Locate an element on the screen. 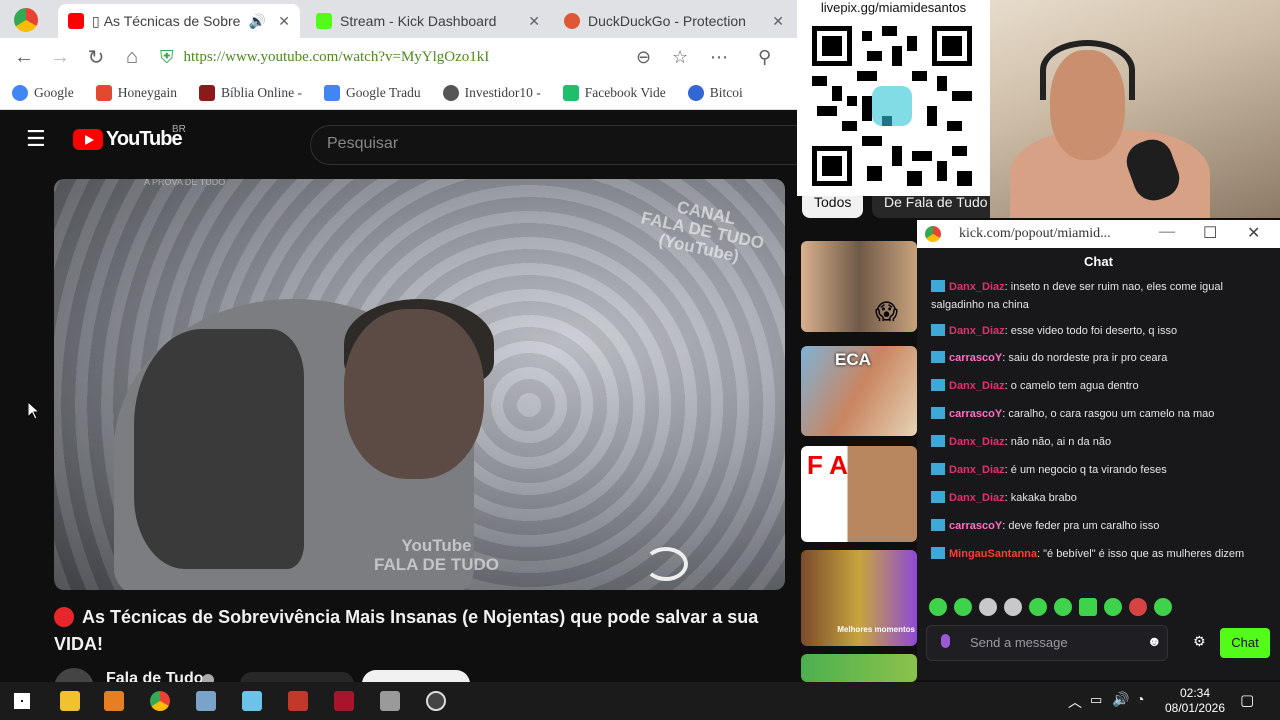 This screenshot has width=1280, height=720. chat-text: esse video todo foi deserto, q isso is located at coordinates (1094, 331).